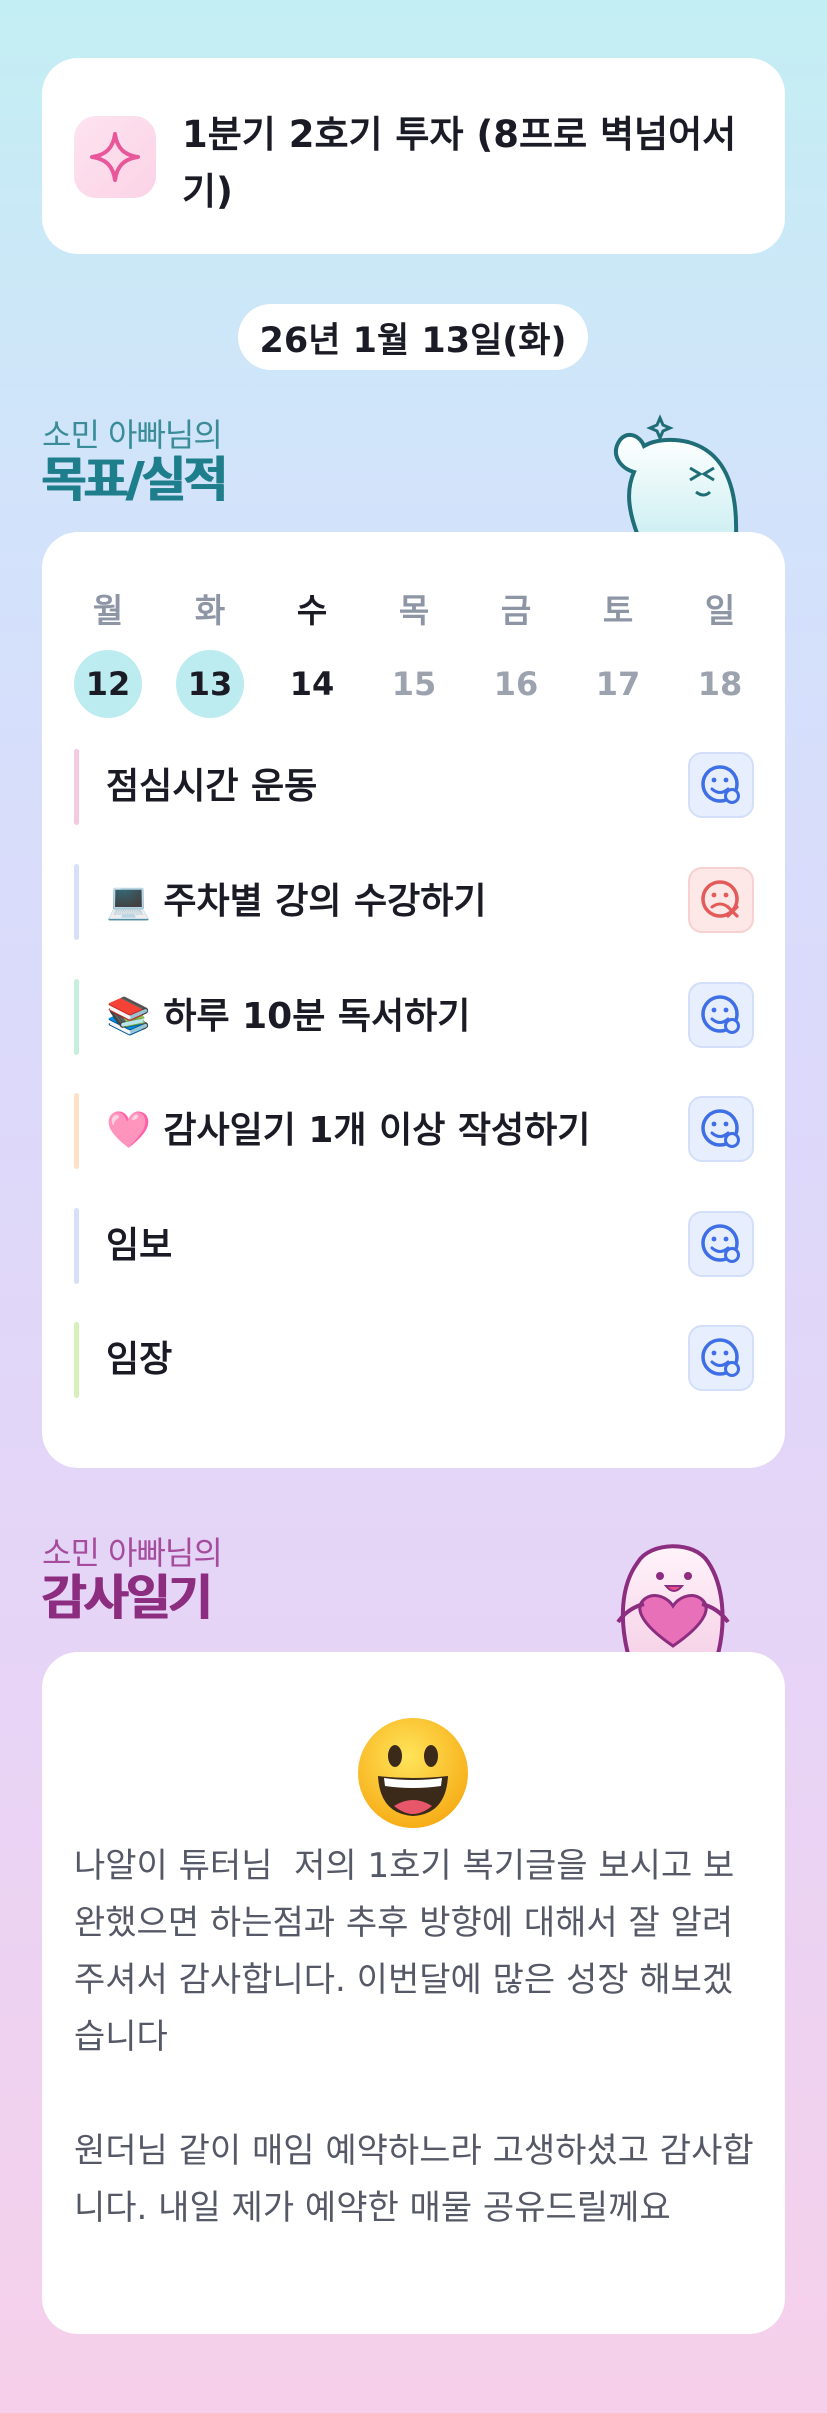  I want to click on day-number: 14, so click(312, 684).